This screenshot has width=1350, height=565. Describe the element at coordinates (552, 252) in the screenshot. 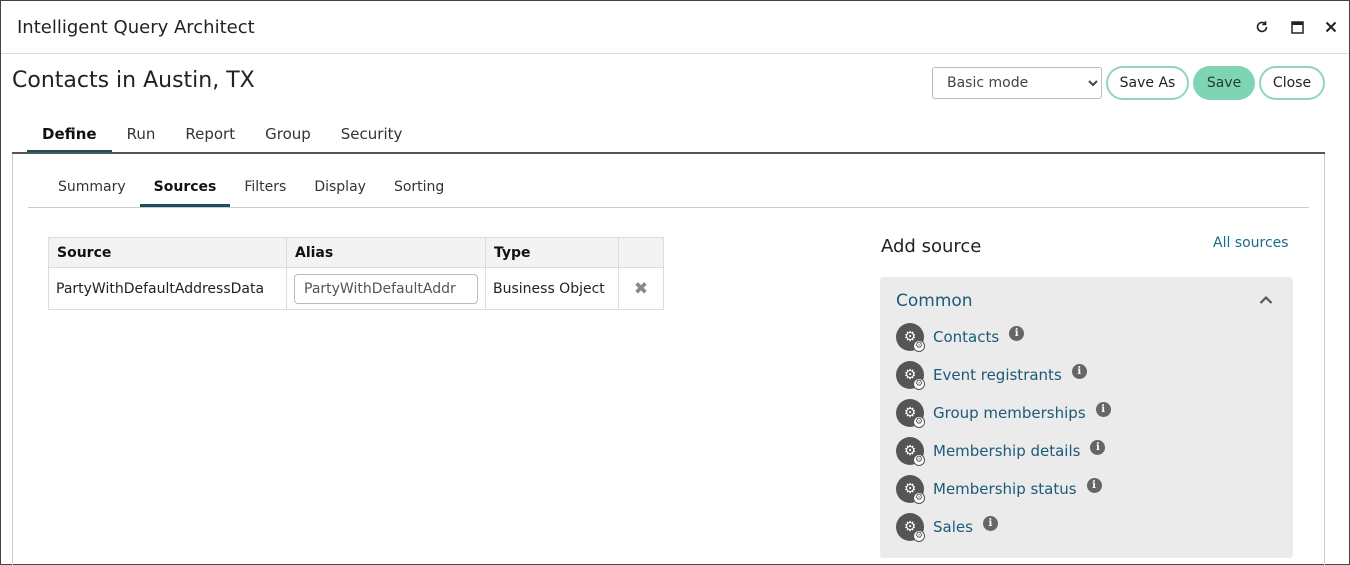

I see `column-header-type: Type` at that location.